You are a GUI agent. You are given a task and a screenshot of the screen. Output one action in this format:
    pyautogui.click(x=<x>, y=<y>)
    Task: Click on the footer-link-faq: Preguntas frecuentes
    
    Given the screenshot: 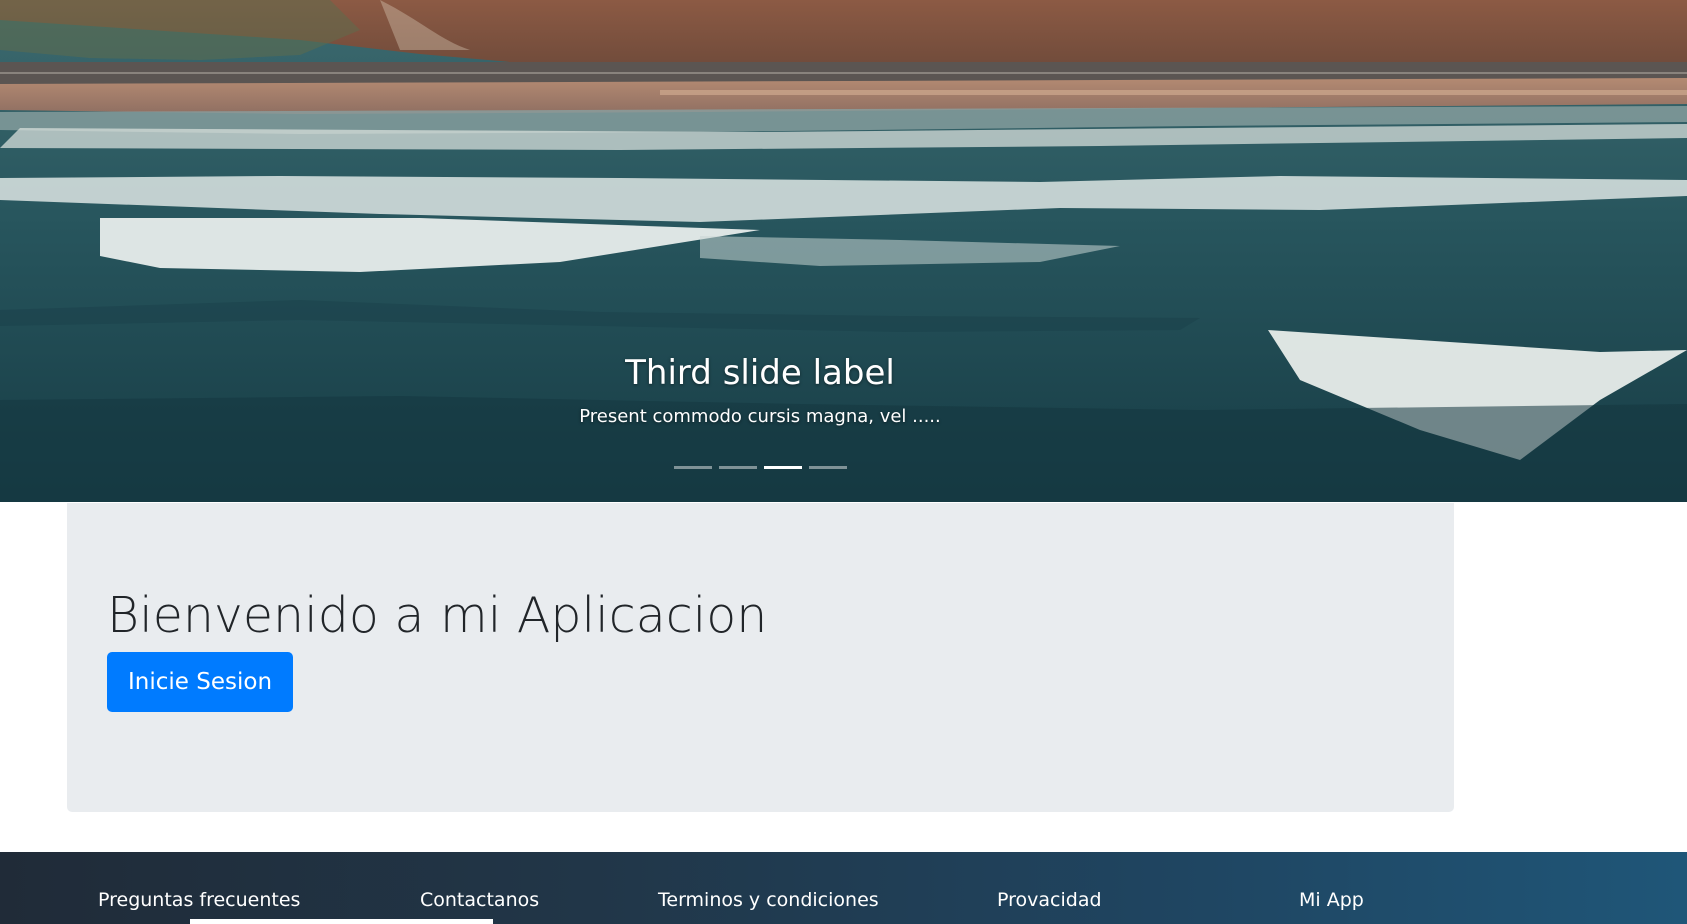 What is the action you would take?
    pyautogui.click(x=199, y=900)
    